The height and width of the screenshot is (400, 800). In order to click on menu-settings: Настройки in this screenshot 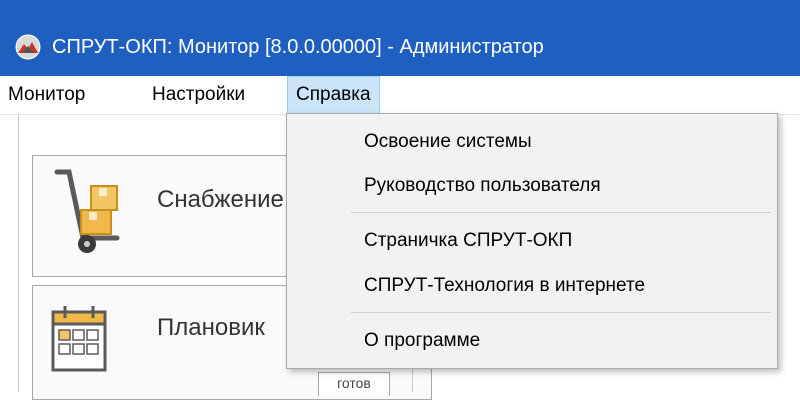, I will do `click(198, 95)`.